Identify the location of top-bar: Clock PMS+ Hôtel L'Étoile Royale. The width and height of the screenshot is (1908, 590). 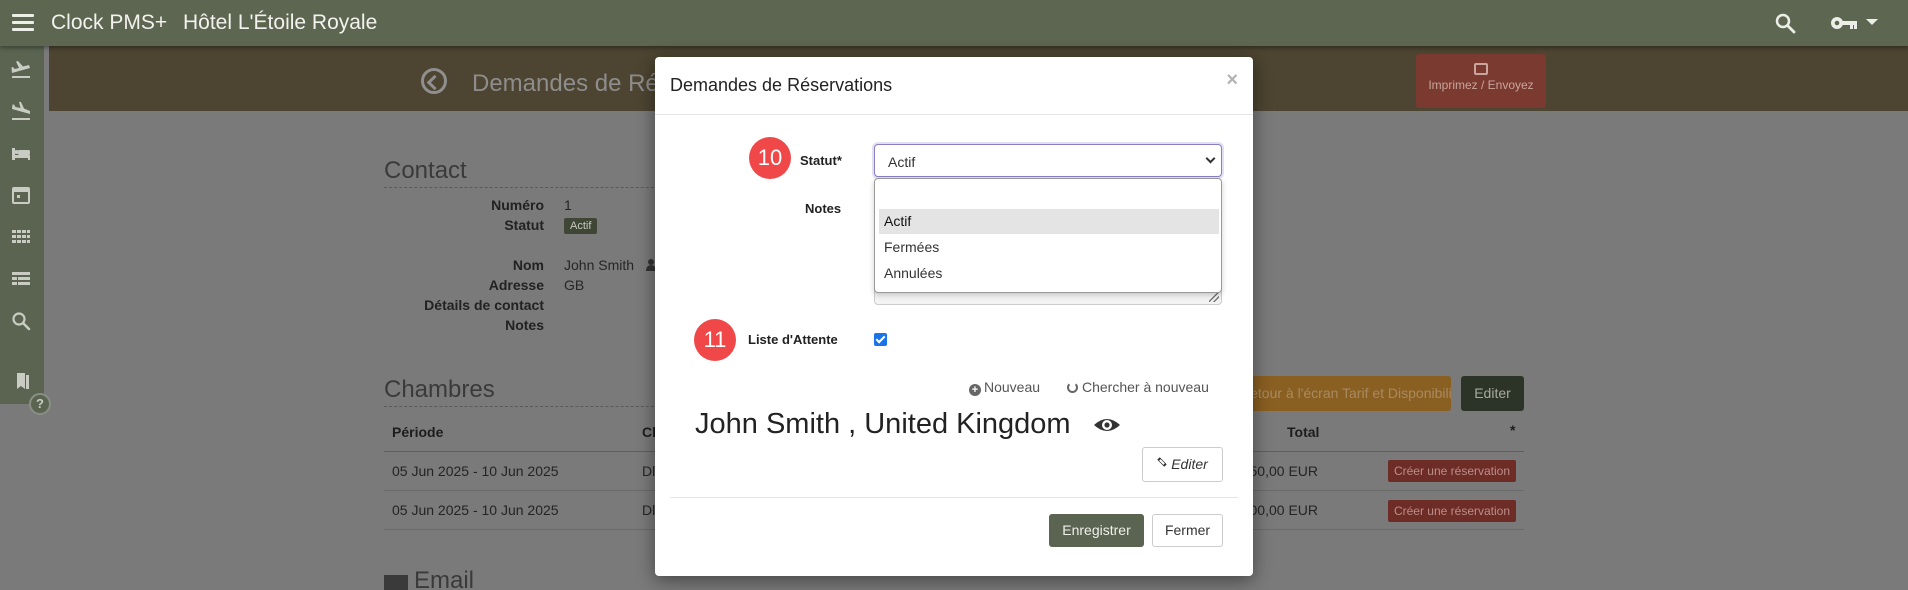
(954, 23).